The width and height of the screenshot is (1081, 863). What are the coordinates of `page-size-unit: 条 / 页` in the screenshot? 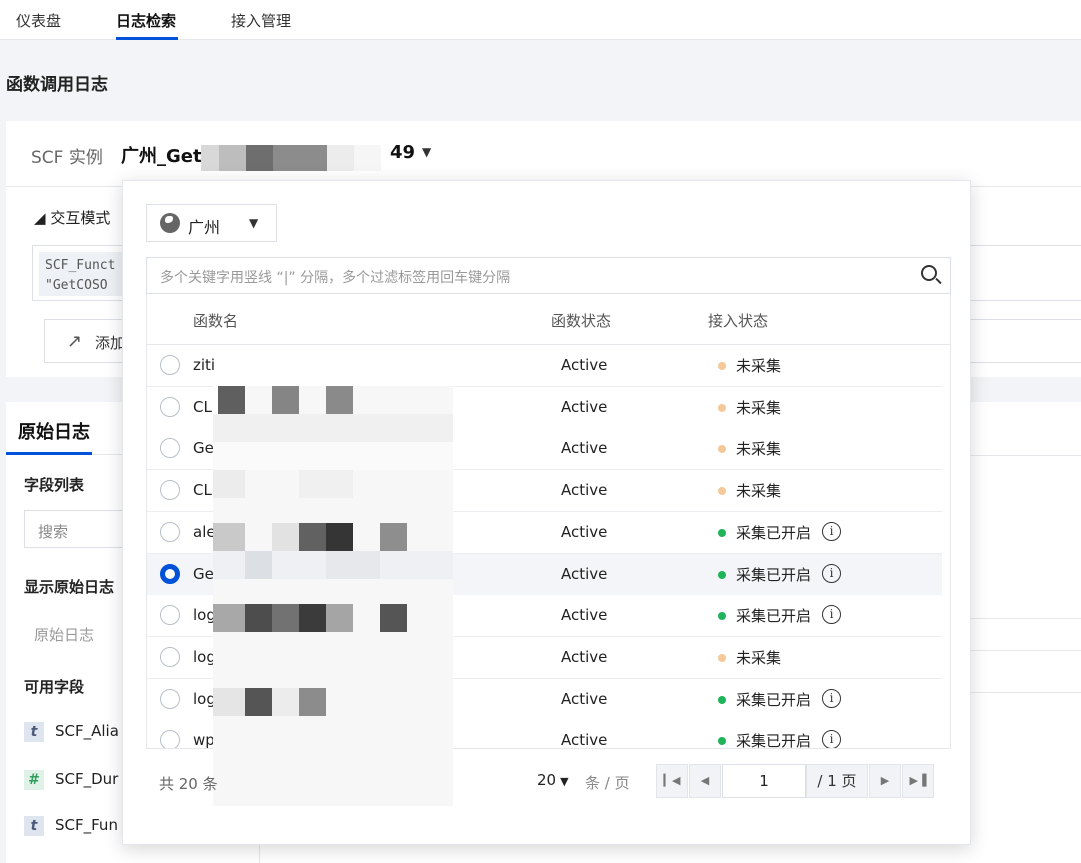 It's located at (607, 783).